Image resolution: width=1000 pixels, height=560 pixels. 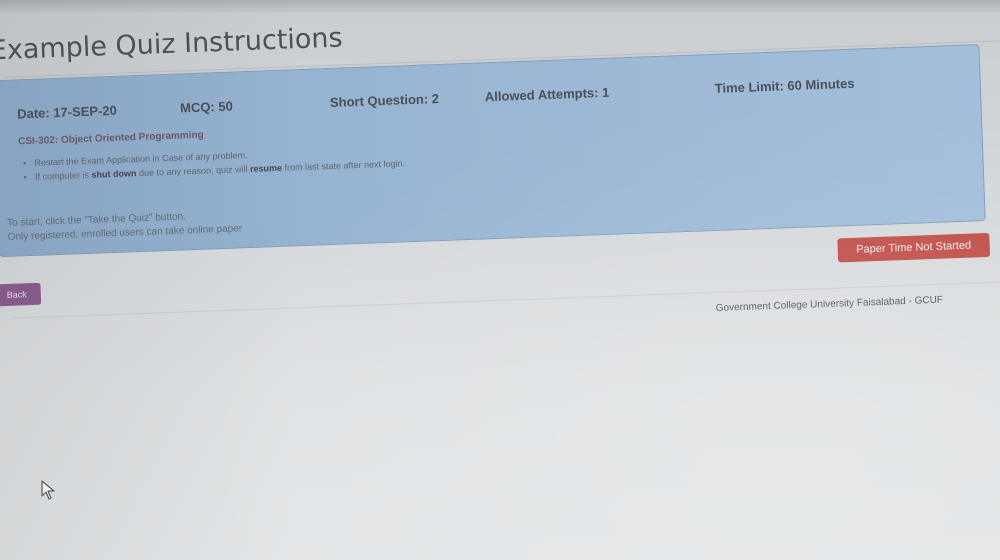 I want to click on mcq-count: MCQ: 50, so click(x=206, y=107).